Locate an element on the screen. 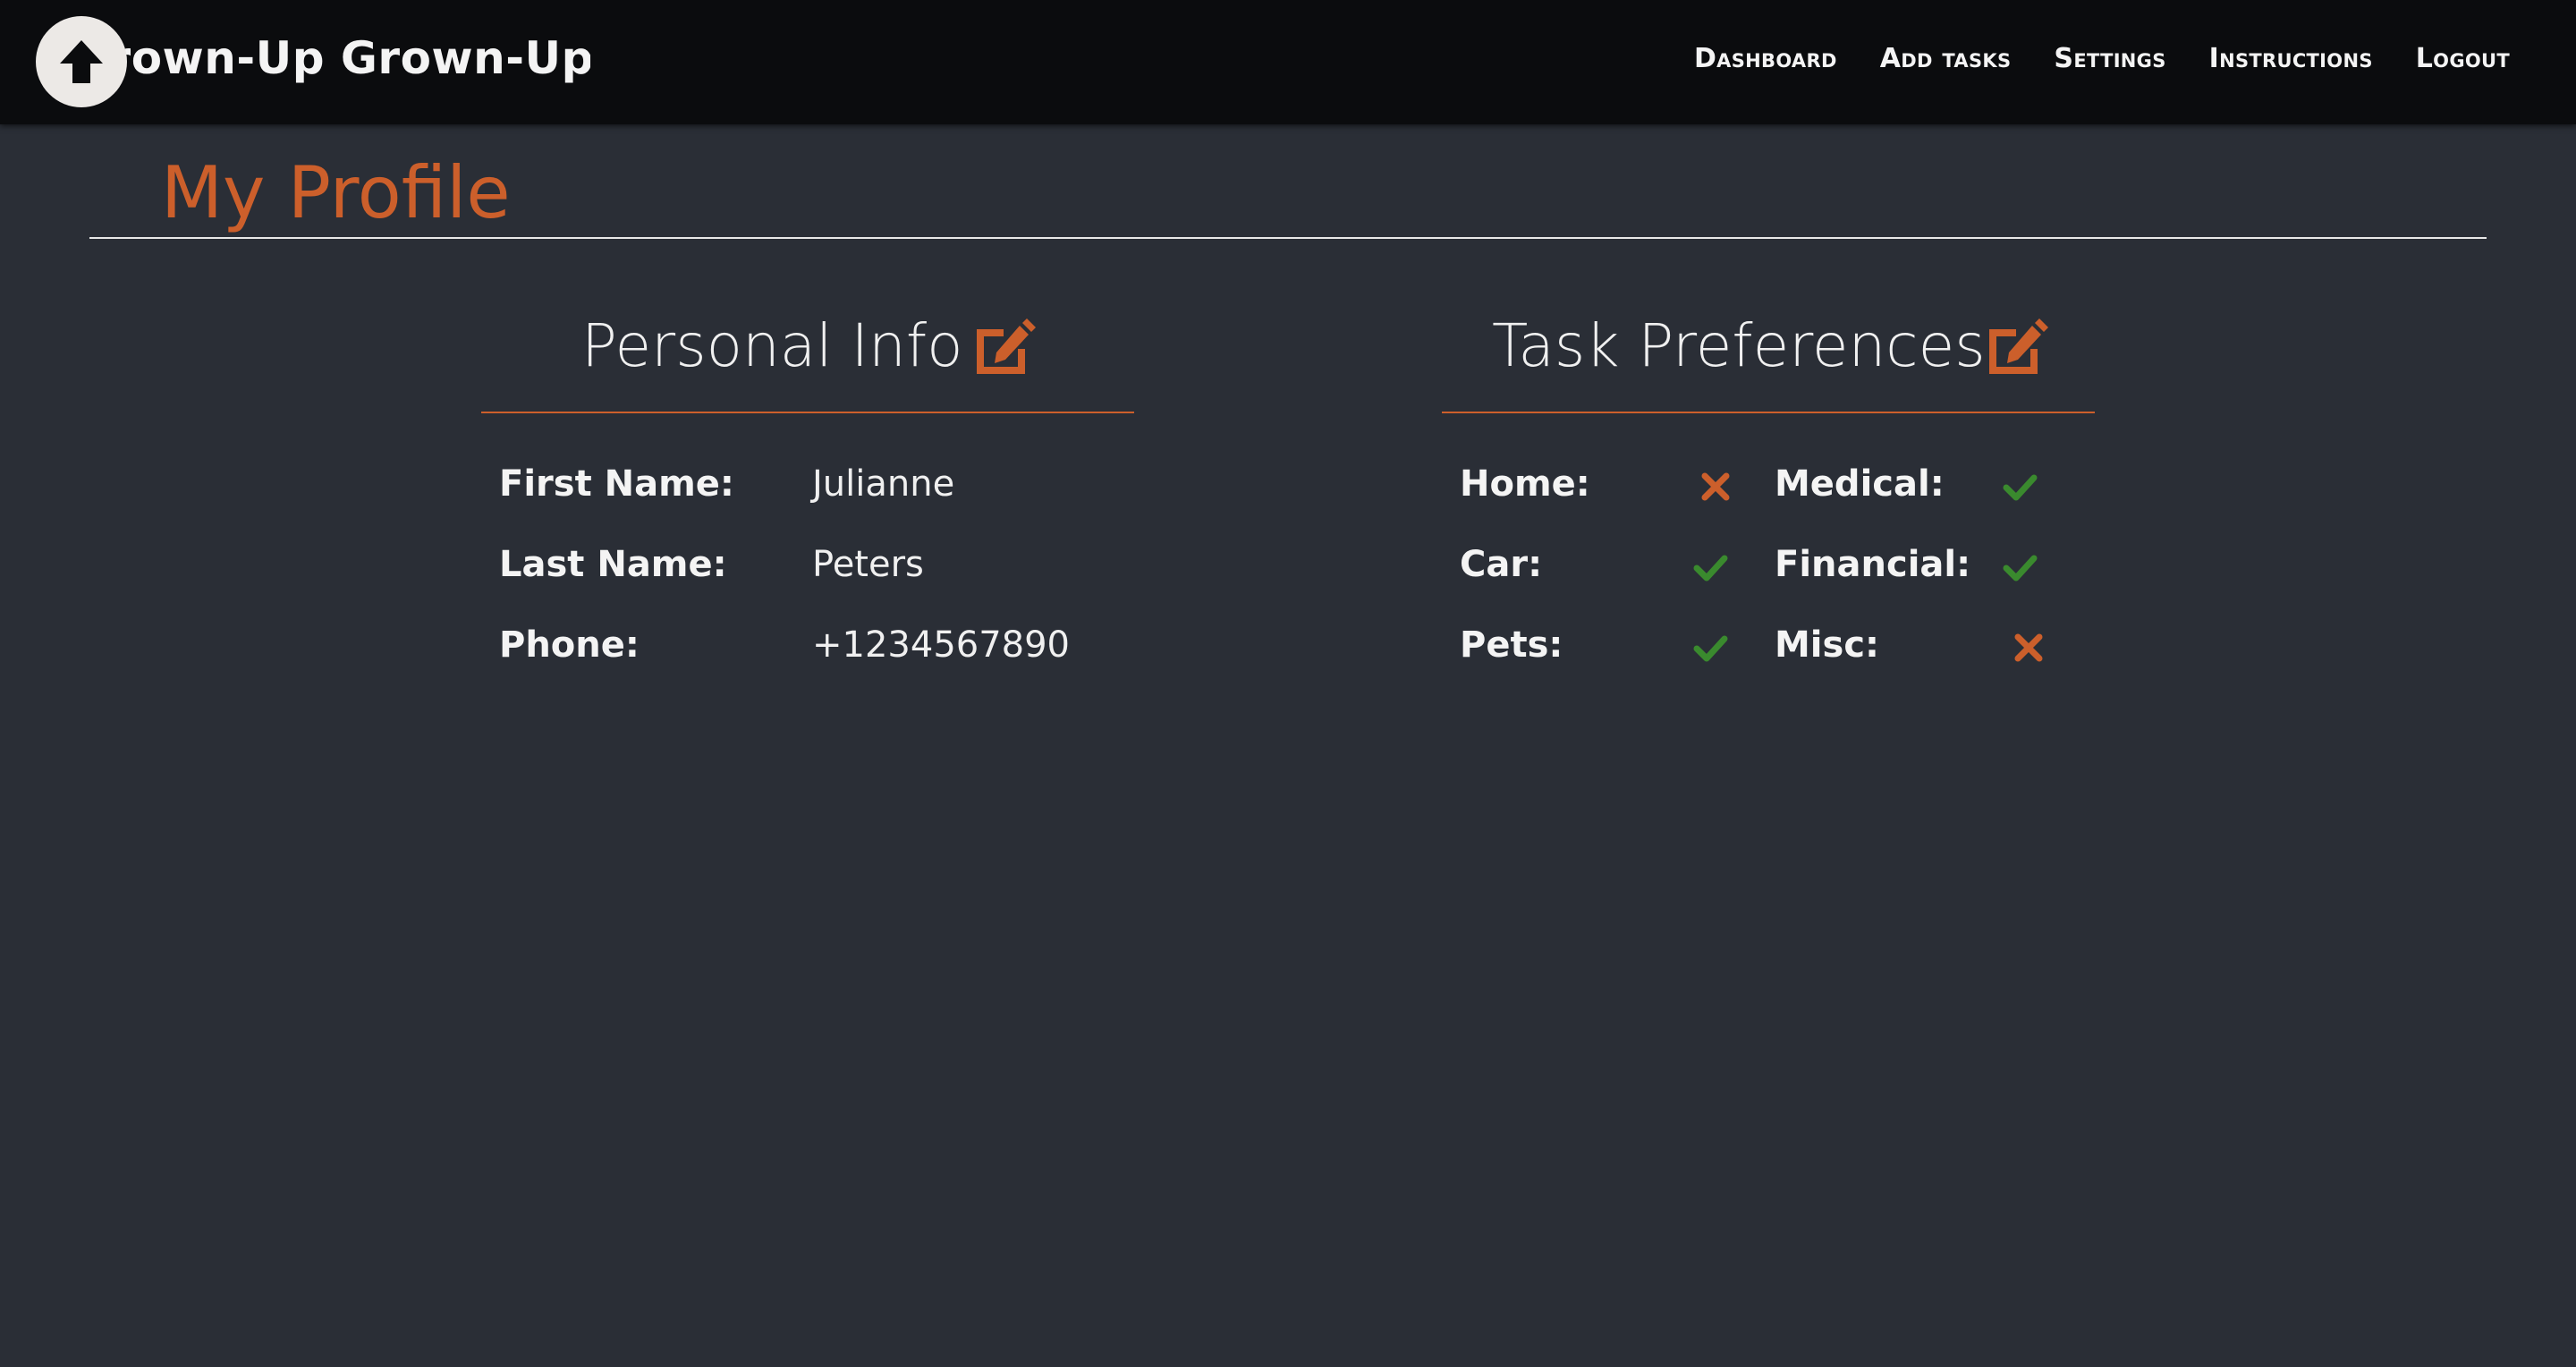 The width and height of the screenshot is (2576, 1367). nav-settings: Settings is located at coordinates (2109, 58).